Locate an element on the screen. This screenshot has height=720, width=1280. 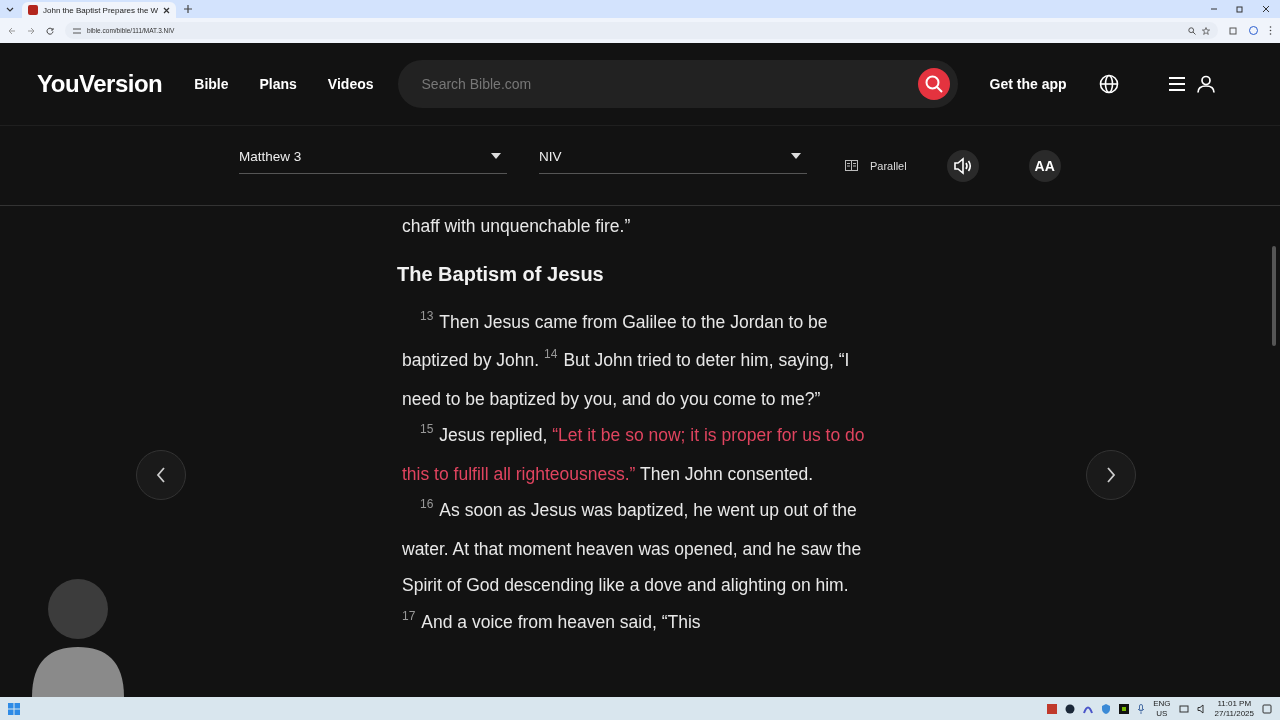
scripture-paragraph: chaff with unquenchable fire.” is located at coordinates (516, 226).